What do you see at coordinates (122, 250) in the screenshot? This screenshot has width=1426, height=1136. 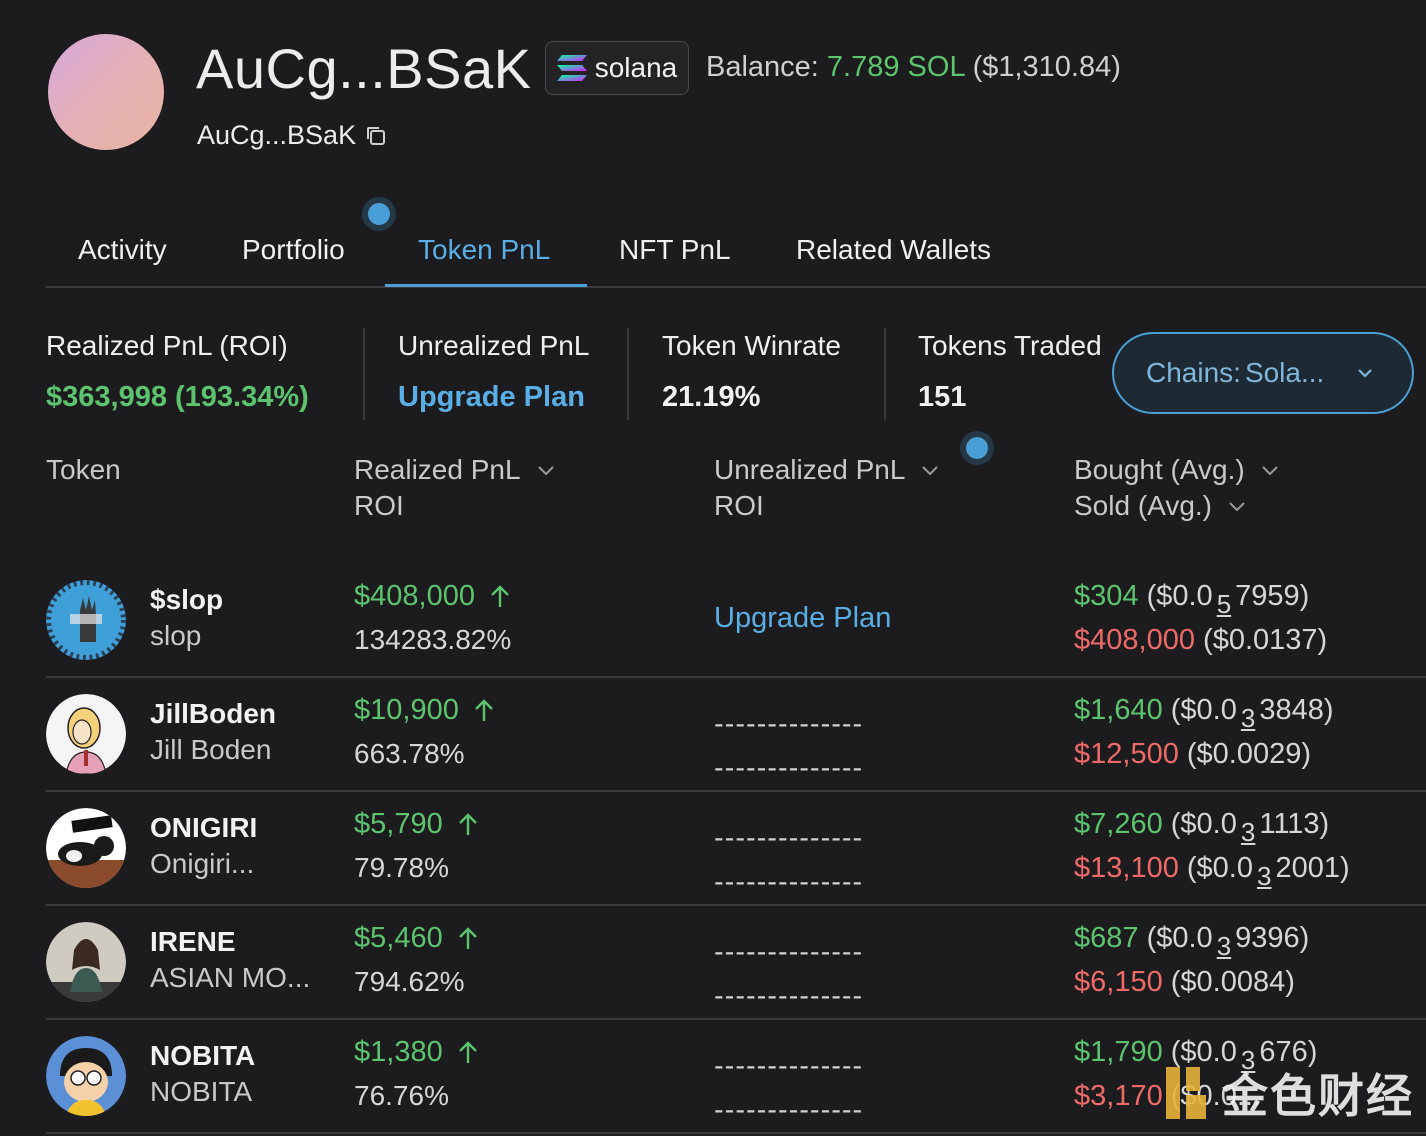 I see `tab-activity: Activity` at bounding box center [122, 250].